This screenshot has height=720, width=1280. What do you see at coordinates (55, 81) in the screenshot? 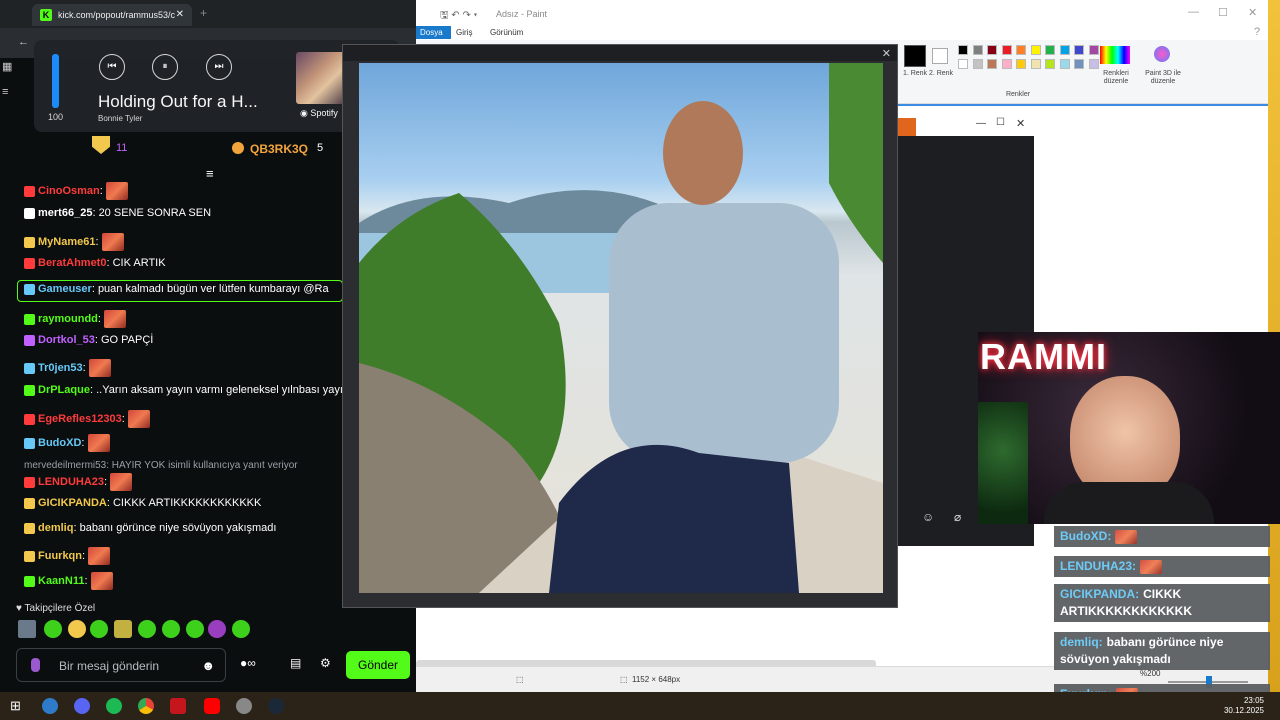
I see `volume-slider` at bounding box center [55, 81].